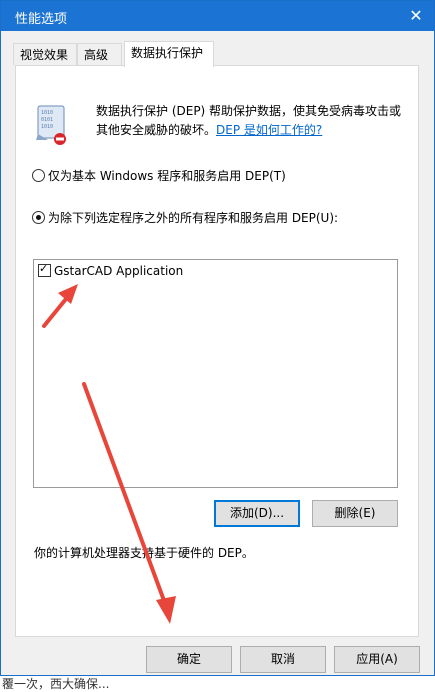 This screenshot has height=692, width=435. What do you see at coordinates (355, 513) in the screenshot?
I see `remove-button: 删除(E)` at bounding box center [355, 513].